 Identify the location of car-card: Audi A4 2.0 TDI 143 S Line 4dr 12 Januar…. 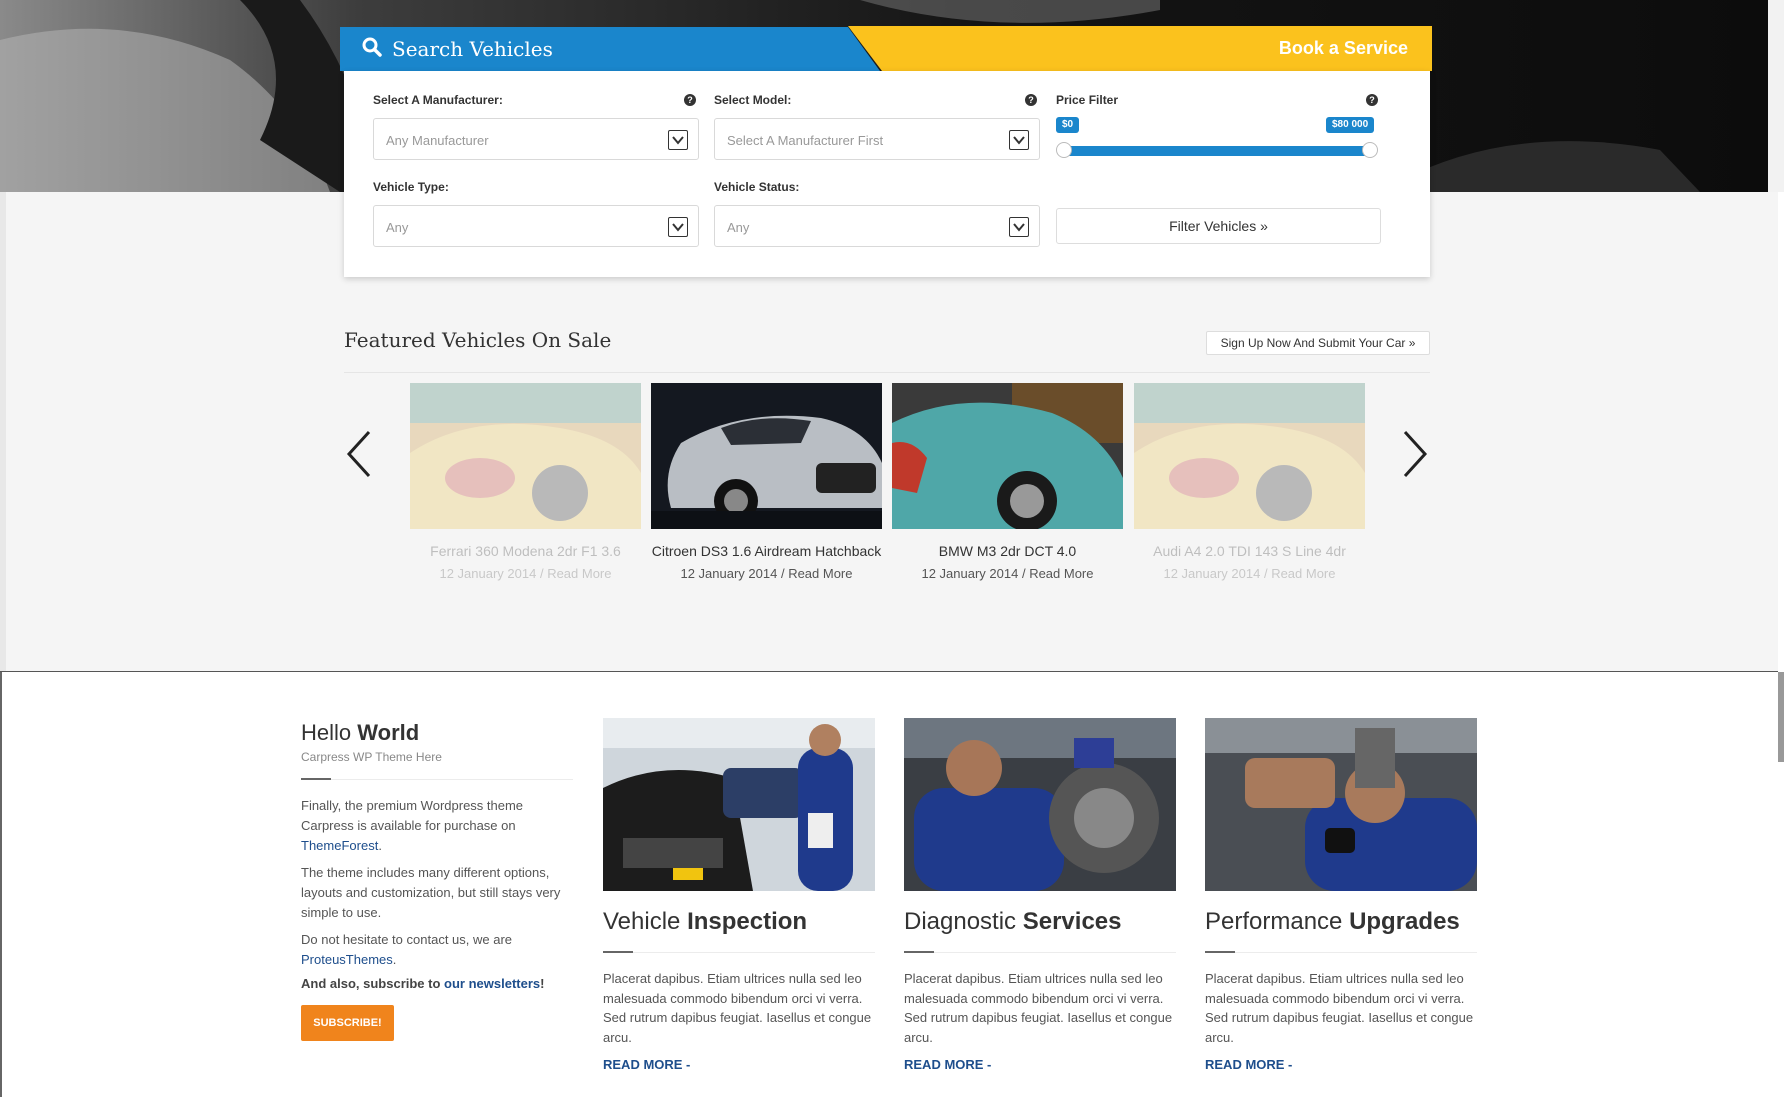
(1249, 482).